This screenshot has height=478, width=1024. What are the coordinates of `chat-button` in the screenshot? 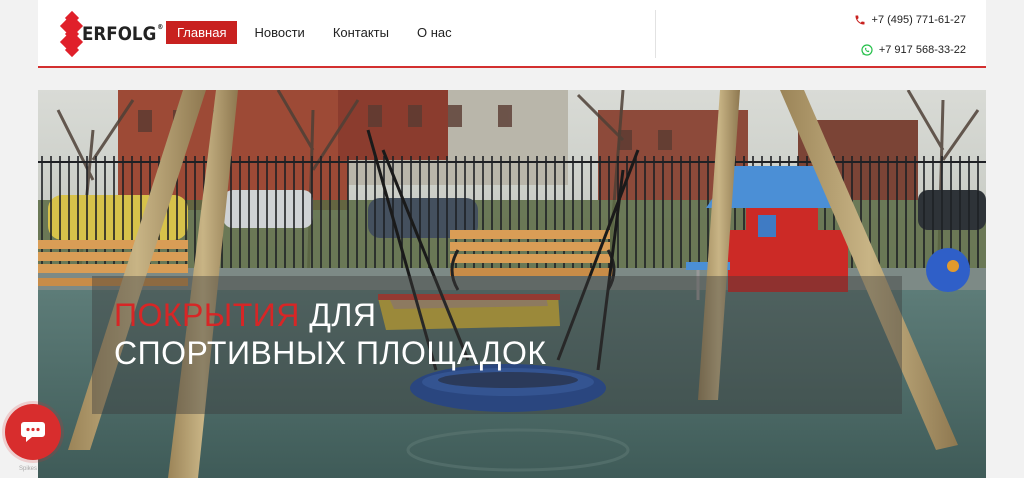 It's located at (33, 432).